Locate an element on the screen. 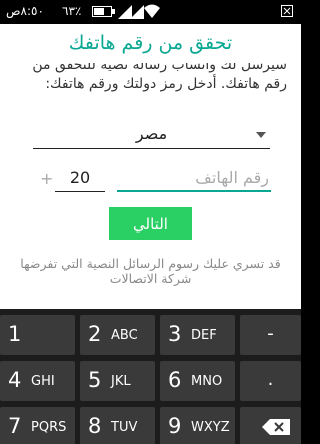  wifi-icon is located at coordinates (152, 11).